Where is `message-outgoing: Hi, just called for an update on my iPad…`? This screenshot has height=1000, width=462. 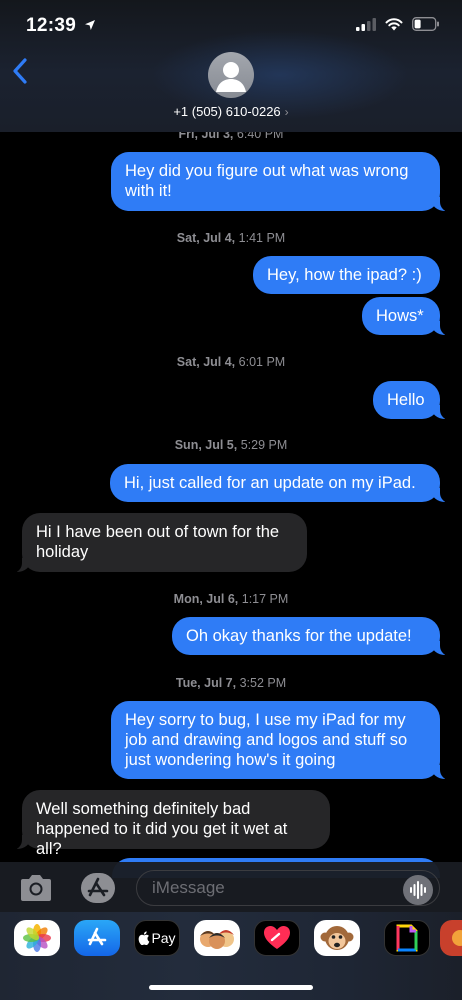
message-outgoing: Hi, just called for an update on my iPad… is located at coordinates (280, 483).